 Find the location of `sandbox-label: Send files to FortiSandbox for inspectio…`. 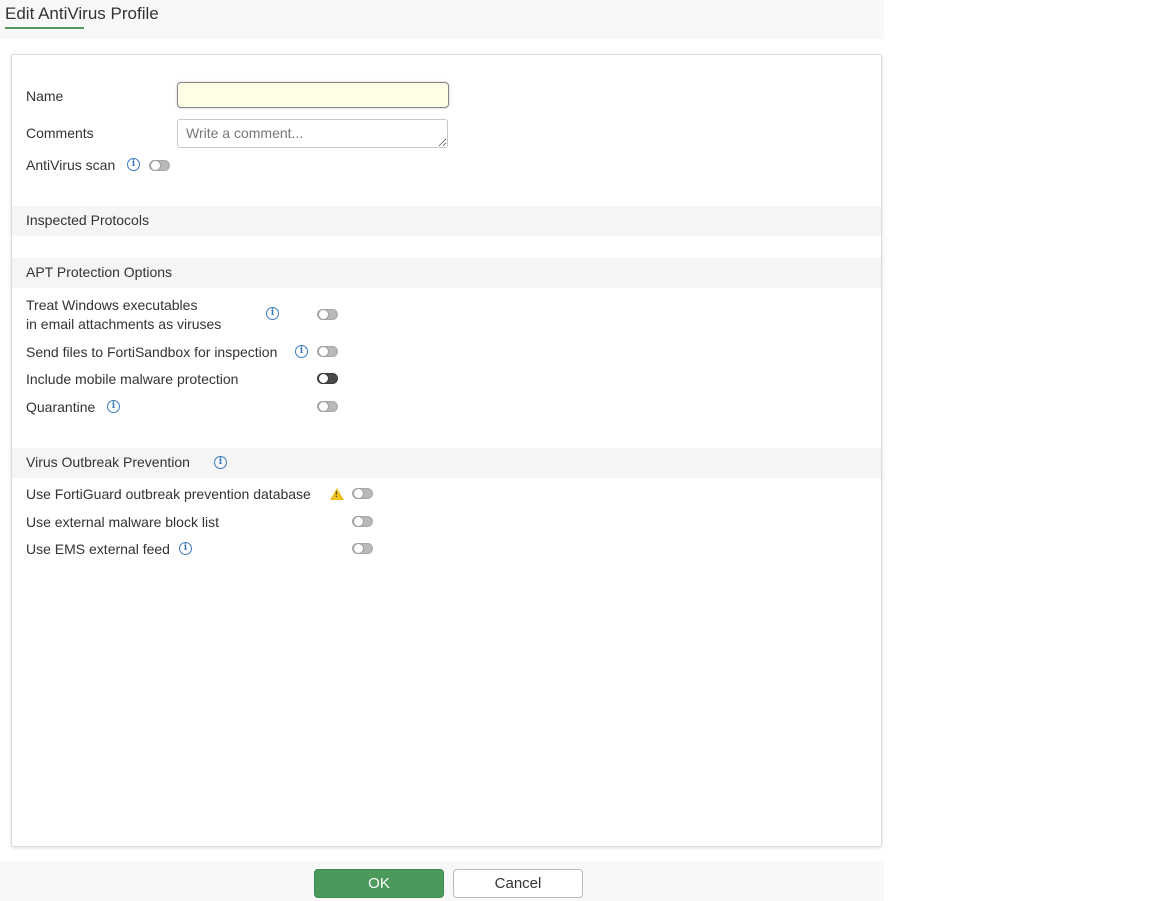

sandbox-label: Send files to FortiSandbox for inspectio… is located at coordinates (152, 352).